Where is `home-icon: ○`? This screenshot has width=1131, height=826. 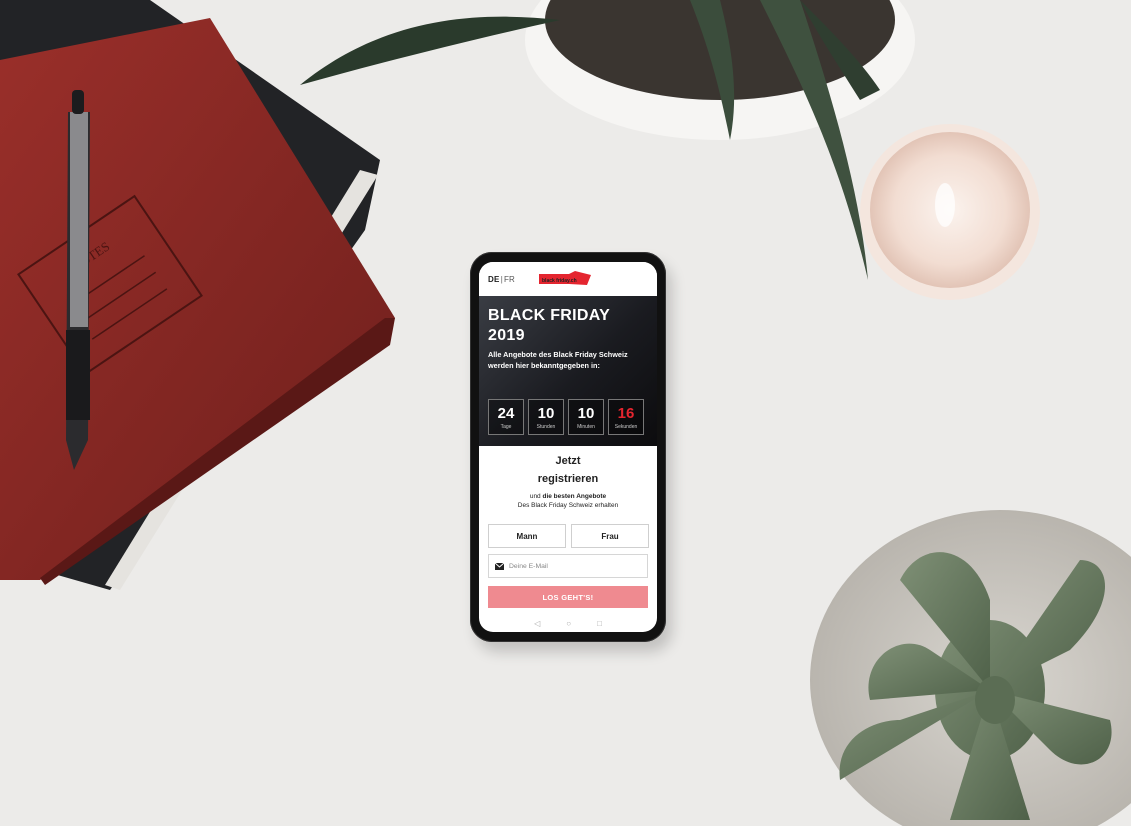 home-icon: ○ is located at coordinates (568, 623).